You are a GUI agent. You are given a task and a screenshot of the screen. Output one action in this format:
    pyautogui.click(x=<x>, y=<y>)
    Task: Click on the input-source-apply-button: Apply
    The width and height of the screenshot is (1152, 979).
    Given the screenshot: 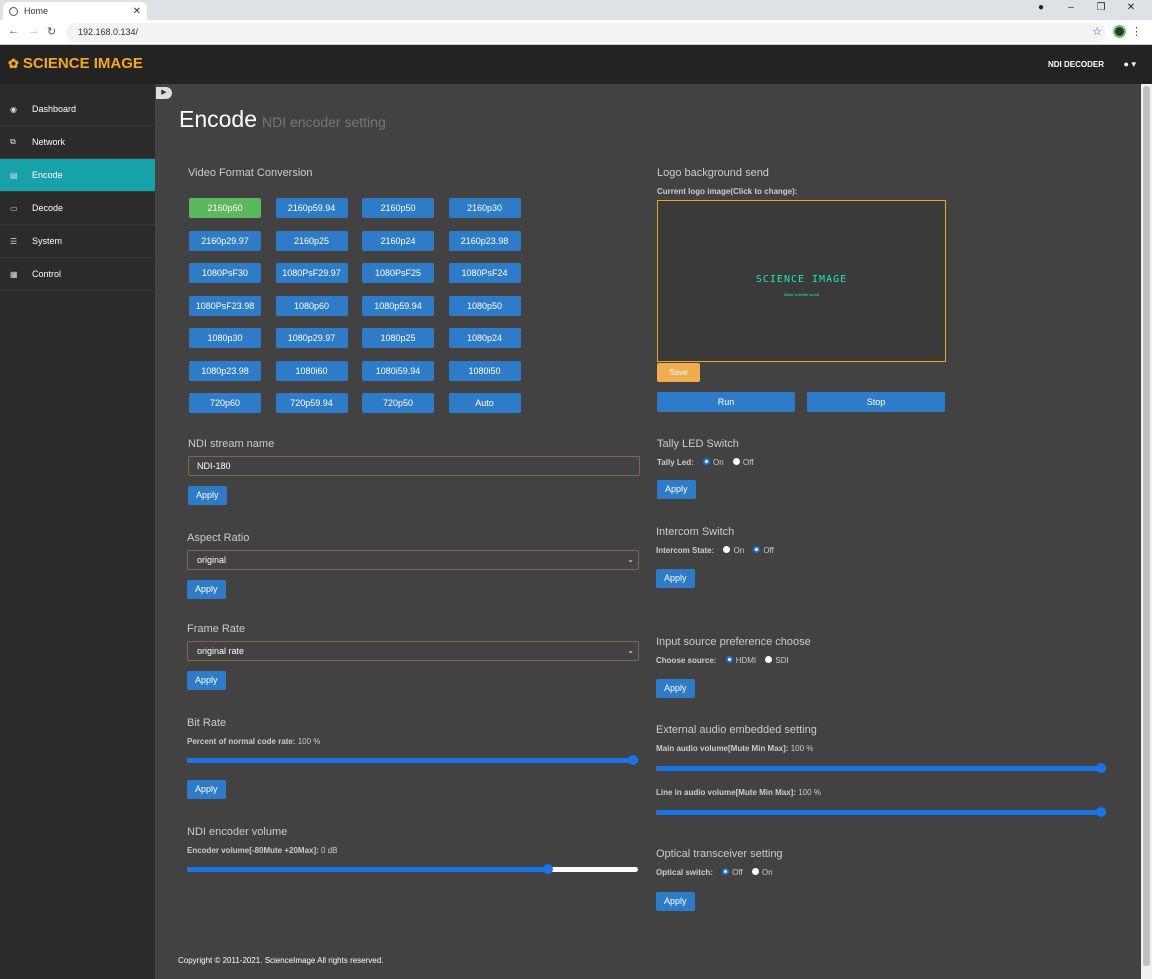 What is the action you would take?
    pyautogui.click(x=675, y=688)
    